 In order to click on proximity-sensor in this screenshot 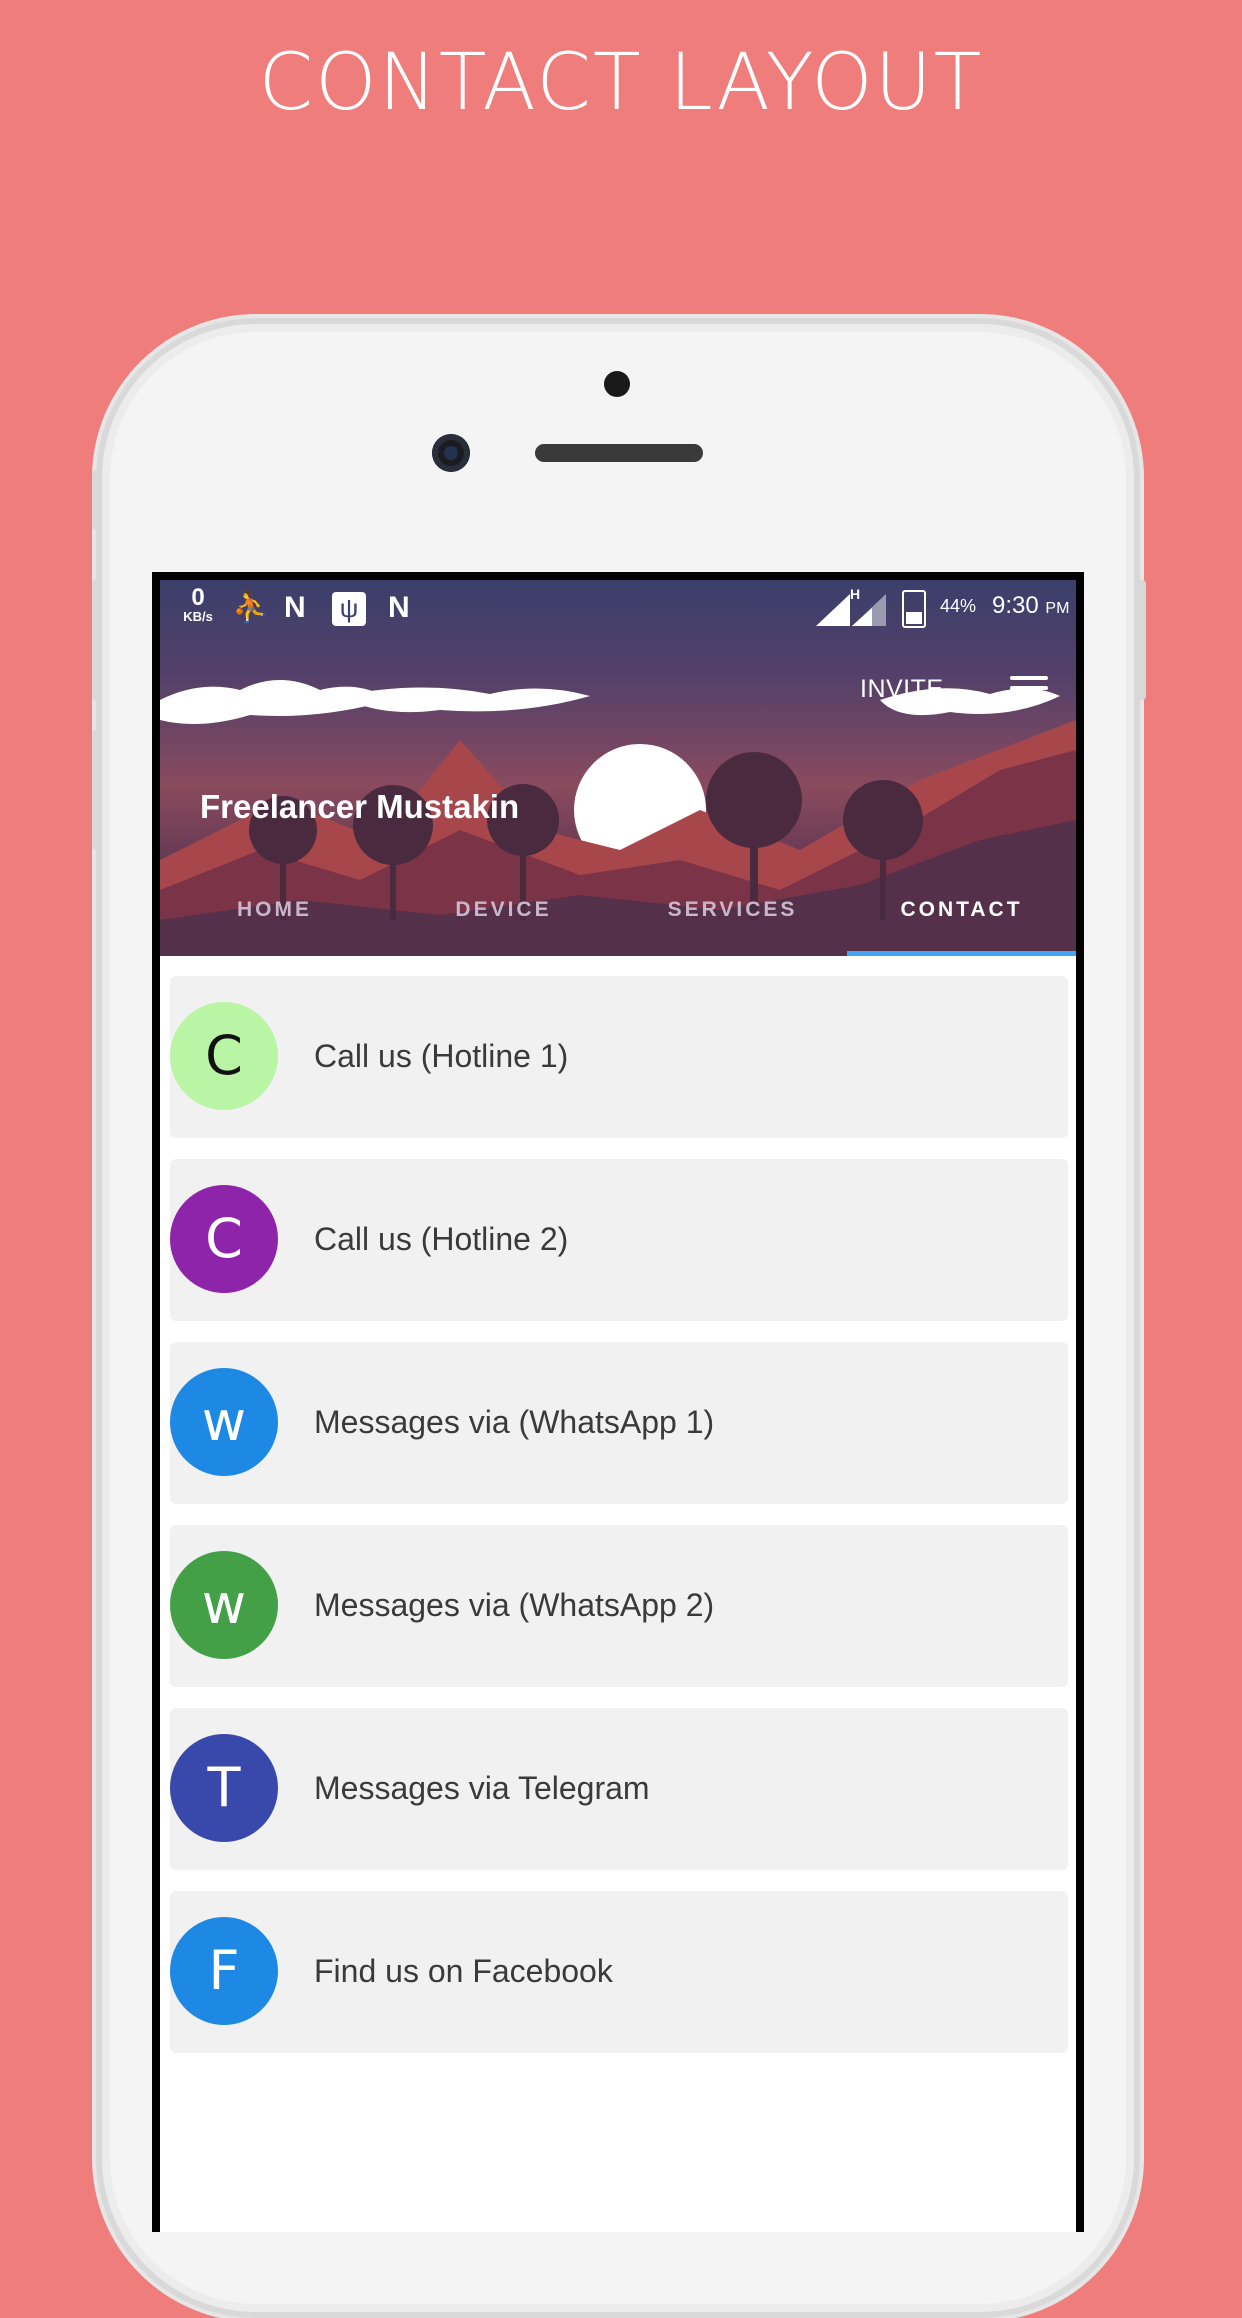, I will do `click(617, 384)`.